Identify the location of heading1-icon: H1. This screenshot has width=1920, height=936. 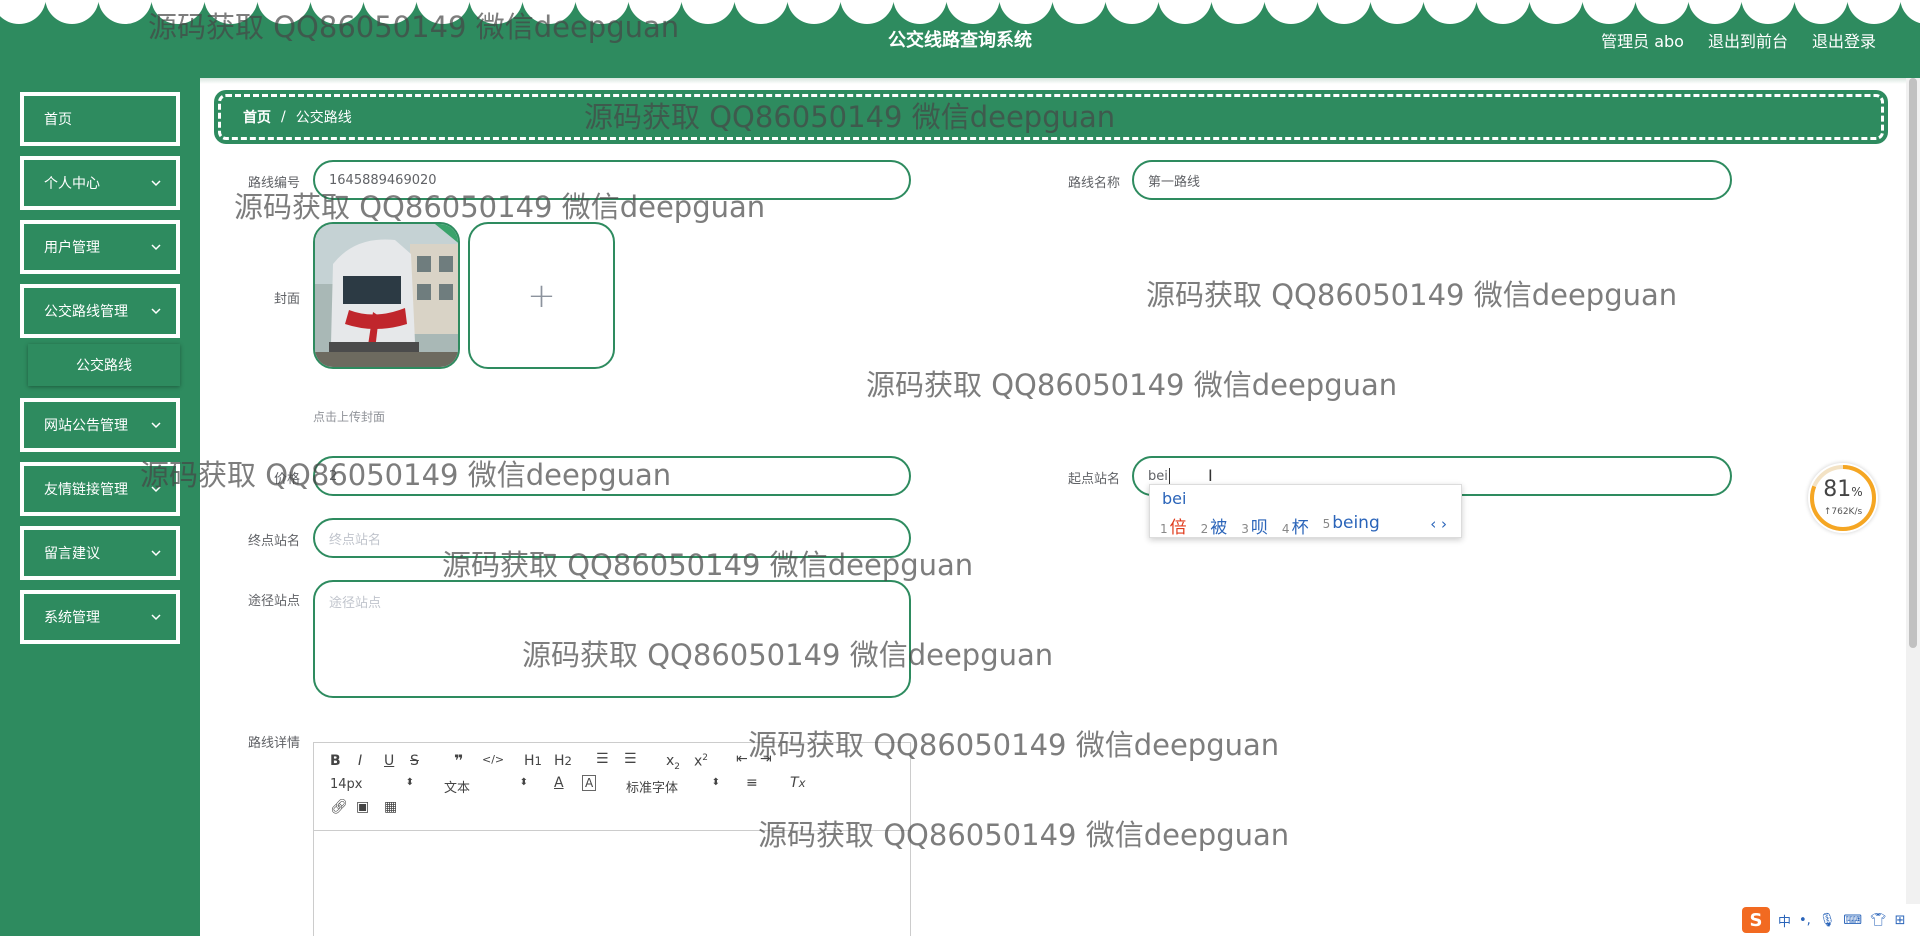
(533, 761).